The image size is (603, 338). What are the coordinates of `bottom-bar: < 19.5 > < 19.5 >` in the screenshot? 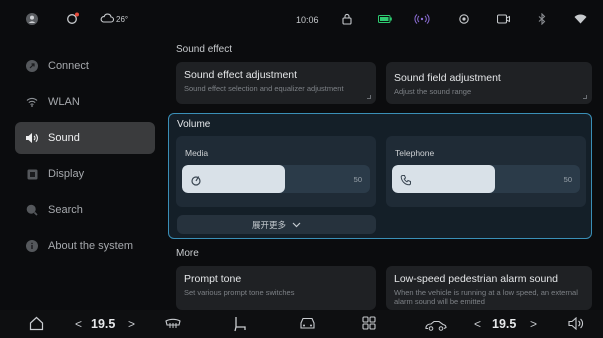 It's located at (301, 324).